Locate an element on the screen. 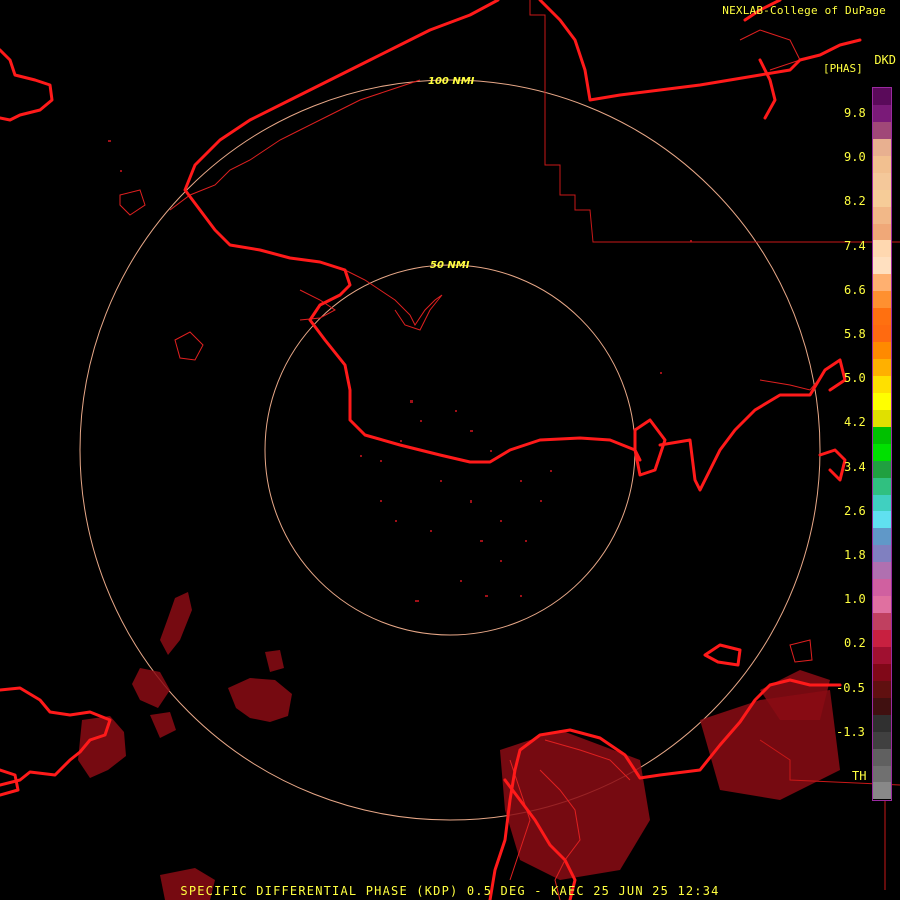 Image resolution: width=900 pixels, height=900 pixels. legend-tick-label: 0.2 is located at coordinates (855, 643).